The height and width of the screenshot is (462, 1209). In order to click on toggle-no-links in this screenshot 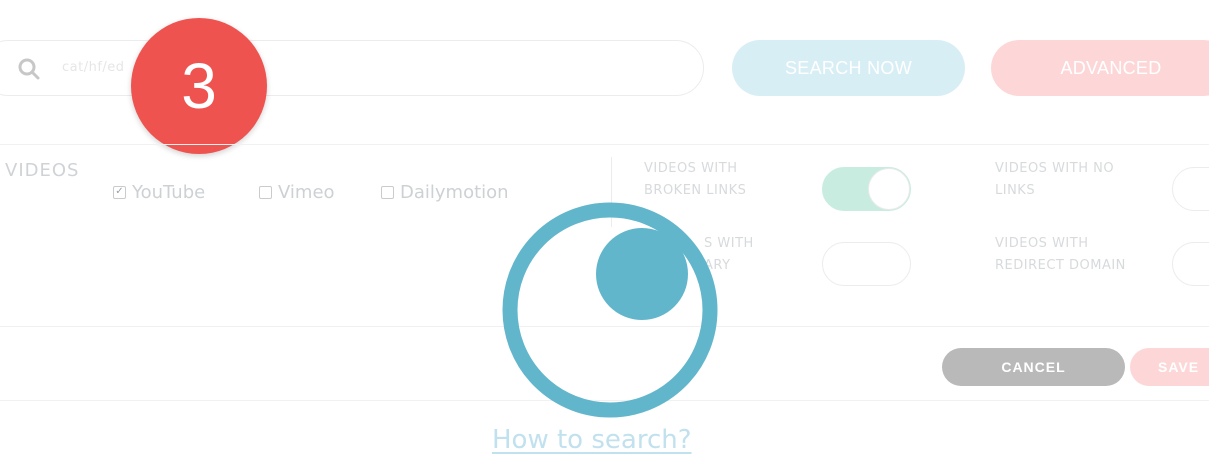, I will do `click(1190, 189)`.